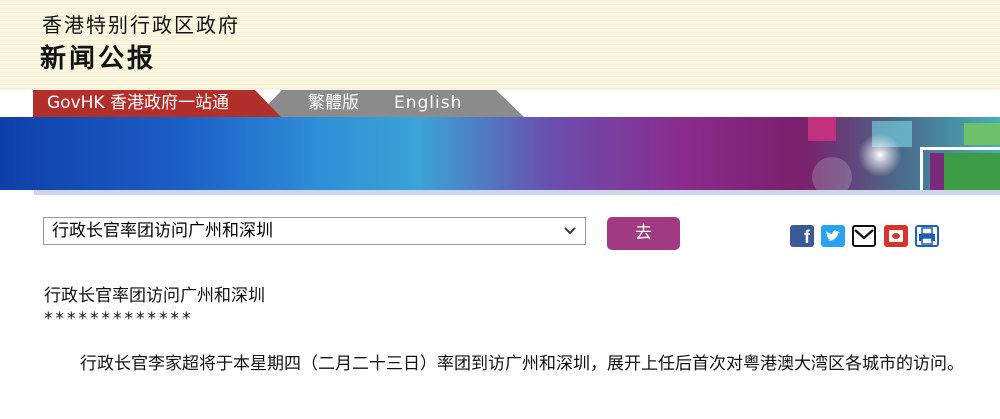  What do you see at coordinates (832, 173) in the screenshot?
I see `banner-orb` at bounding box center [832, 173].